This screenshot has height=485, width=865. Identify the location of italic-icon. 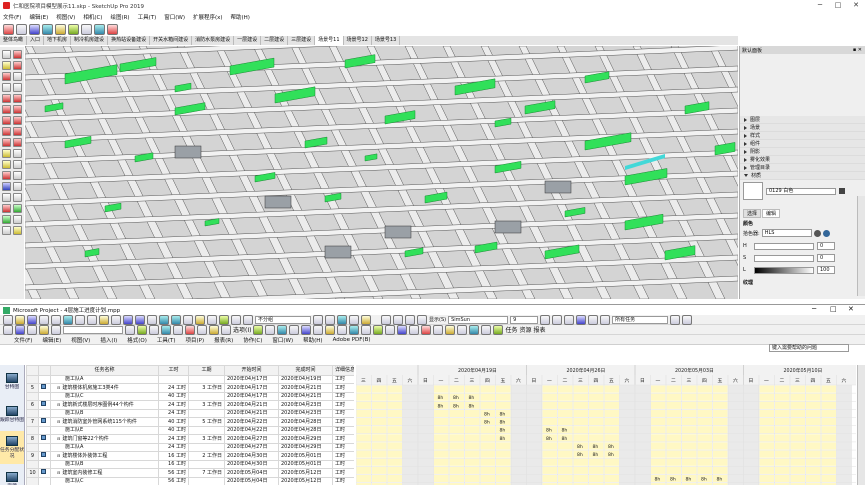
(557, 319).